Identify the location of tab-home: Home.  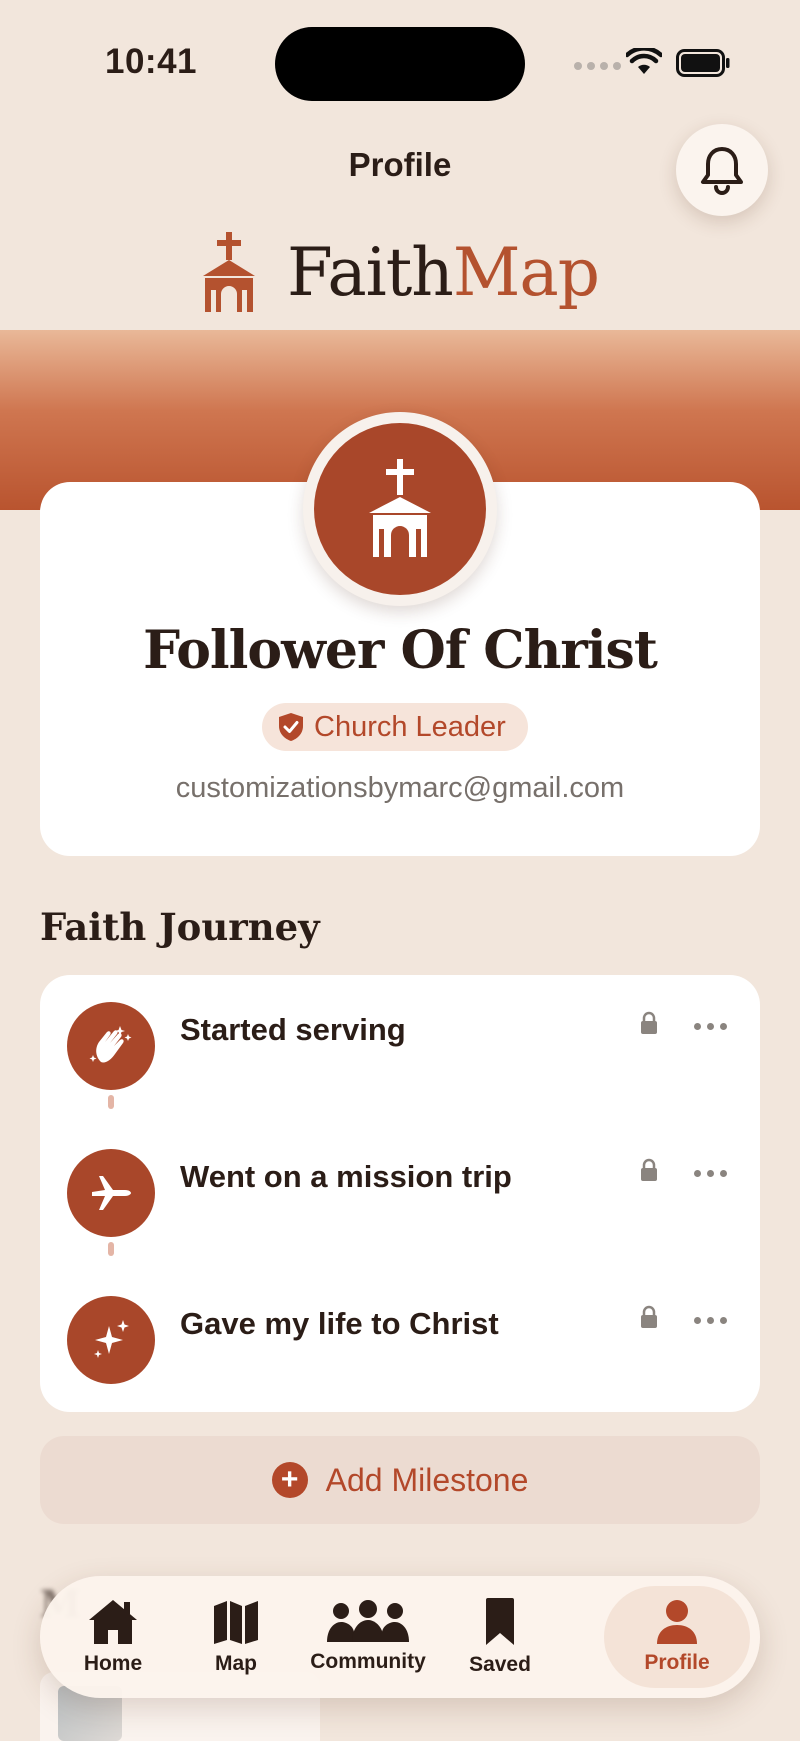
(113, 1637).